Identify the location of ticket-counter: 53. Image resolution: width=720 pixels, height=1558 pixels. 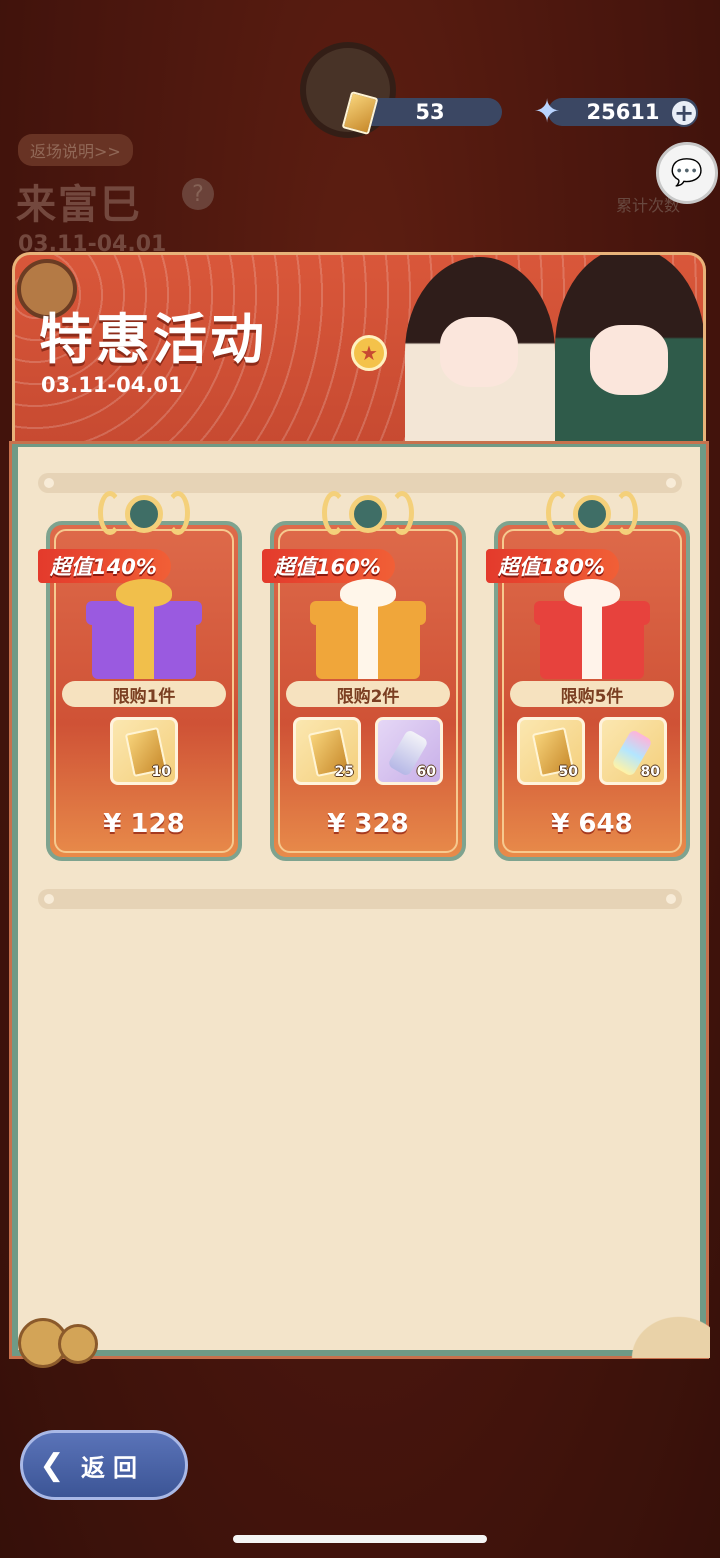
(430, 112).